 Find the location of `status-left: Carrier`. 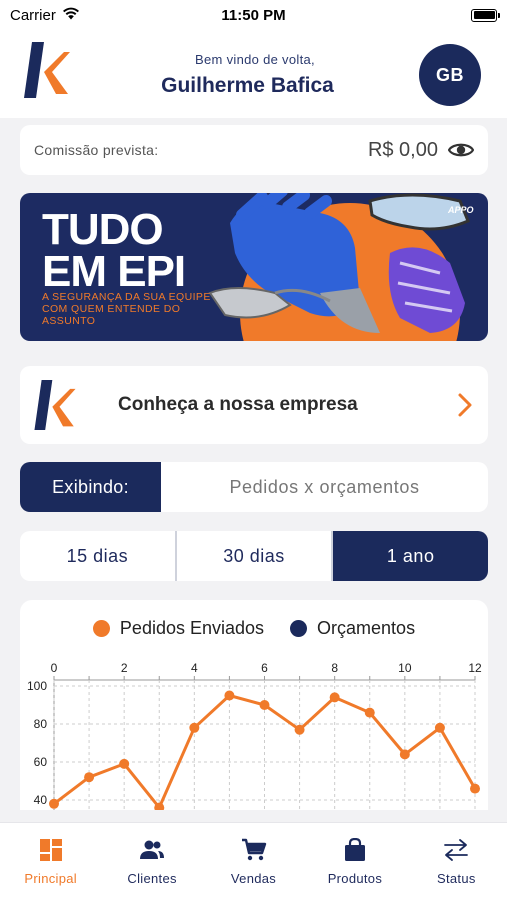

status-left: Carrier is located at coordinates (45, 15).